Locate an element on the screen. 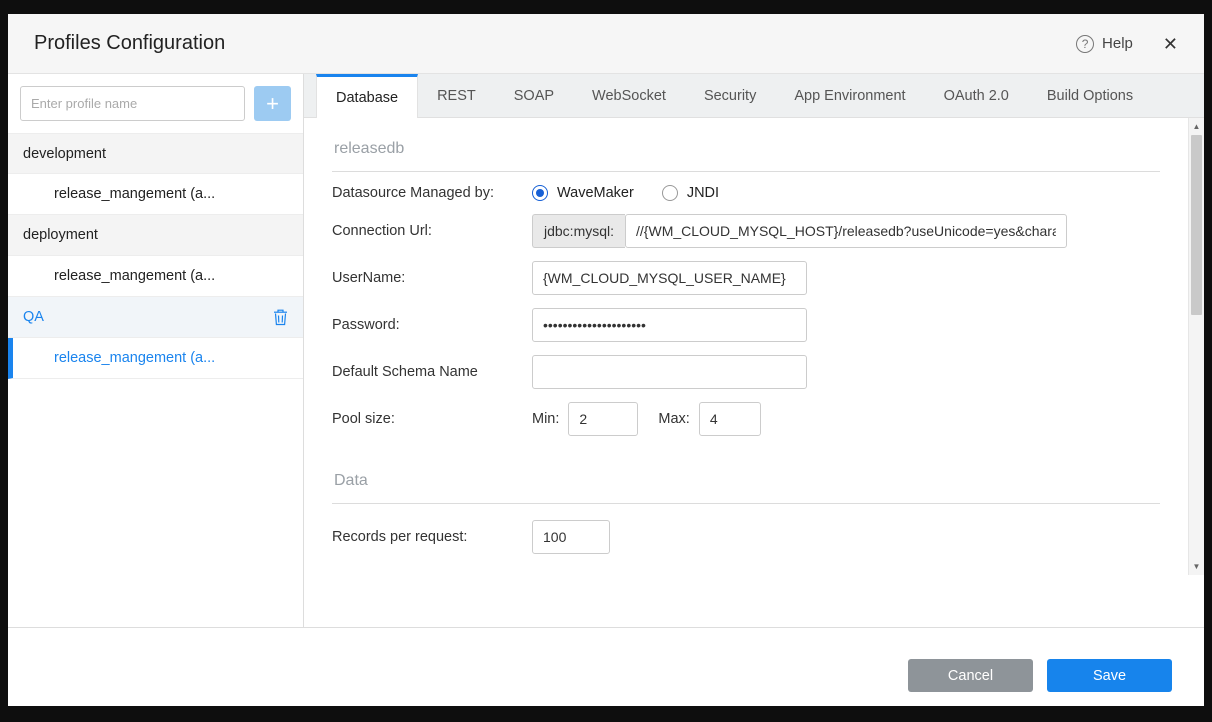  radio-wavemaker: WaveMaker is located at coordinates (583, 193).